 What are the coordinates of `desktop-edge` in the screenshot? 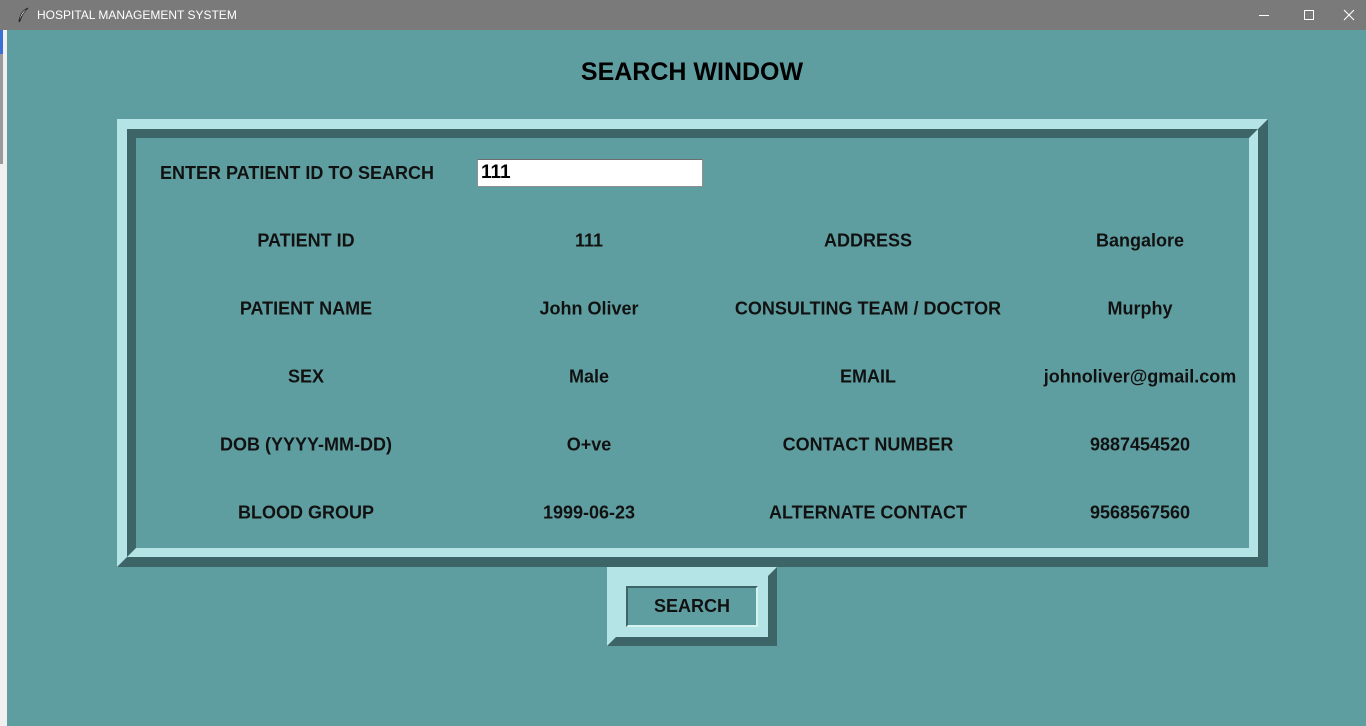 It's located at (3, 378).